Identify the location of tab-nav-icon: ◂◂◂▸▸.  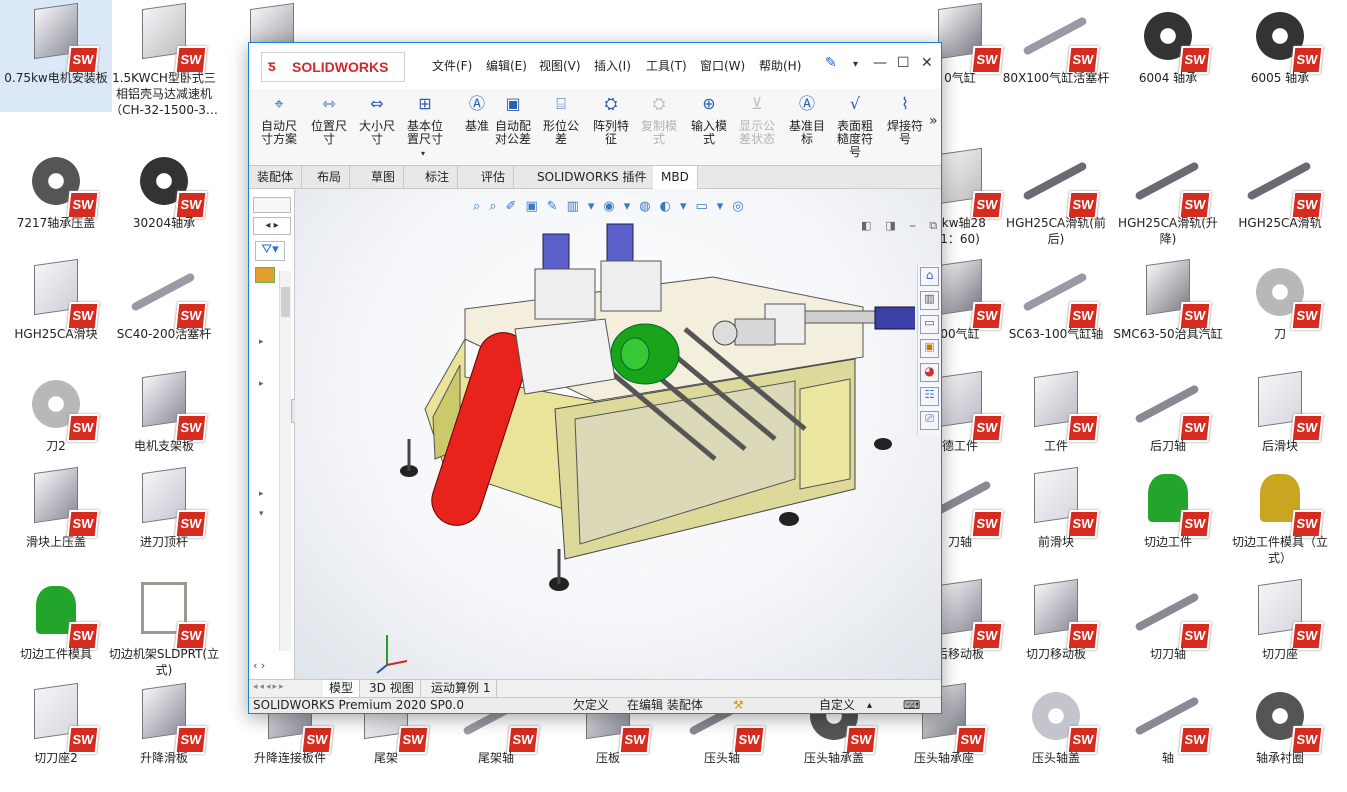
(269, 687).